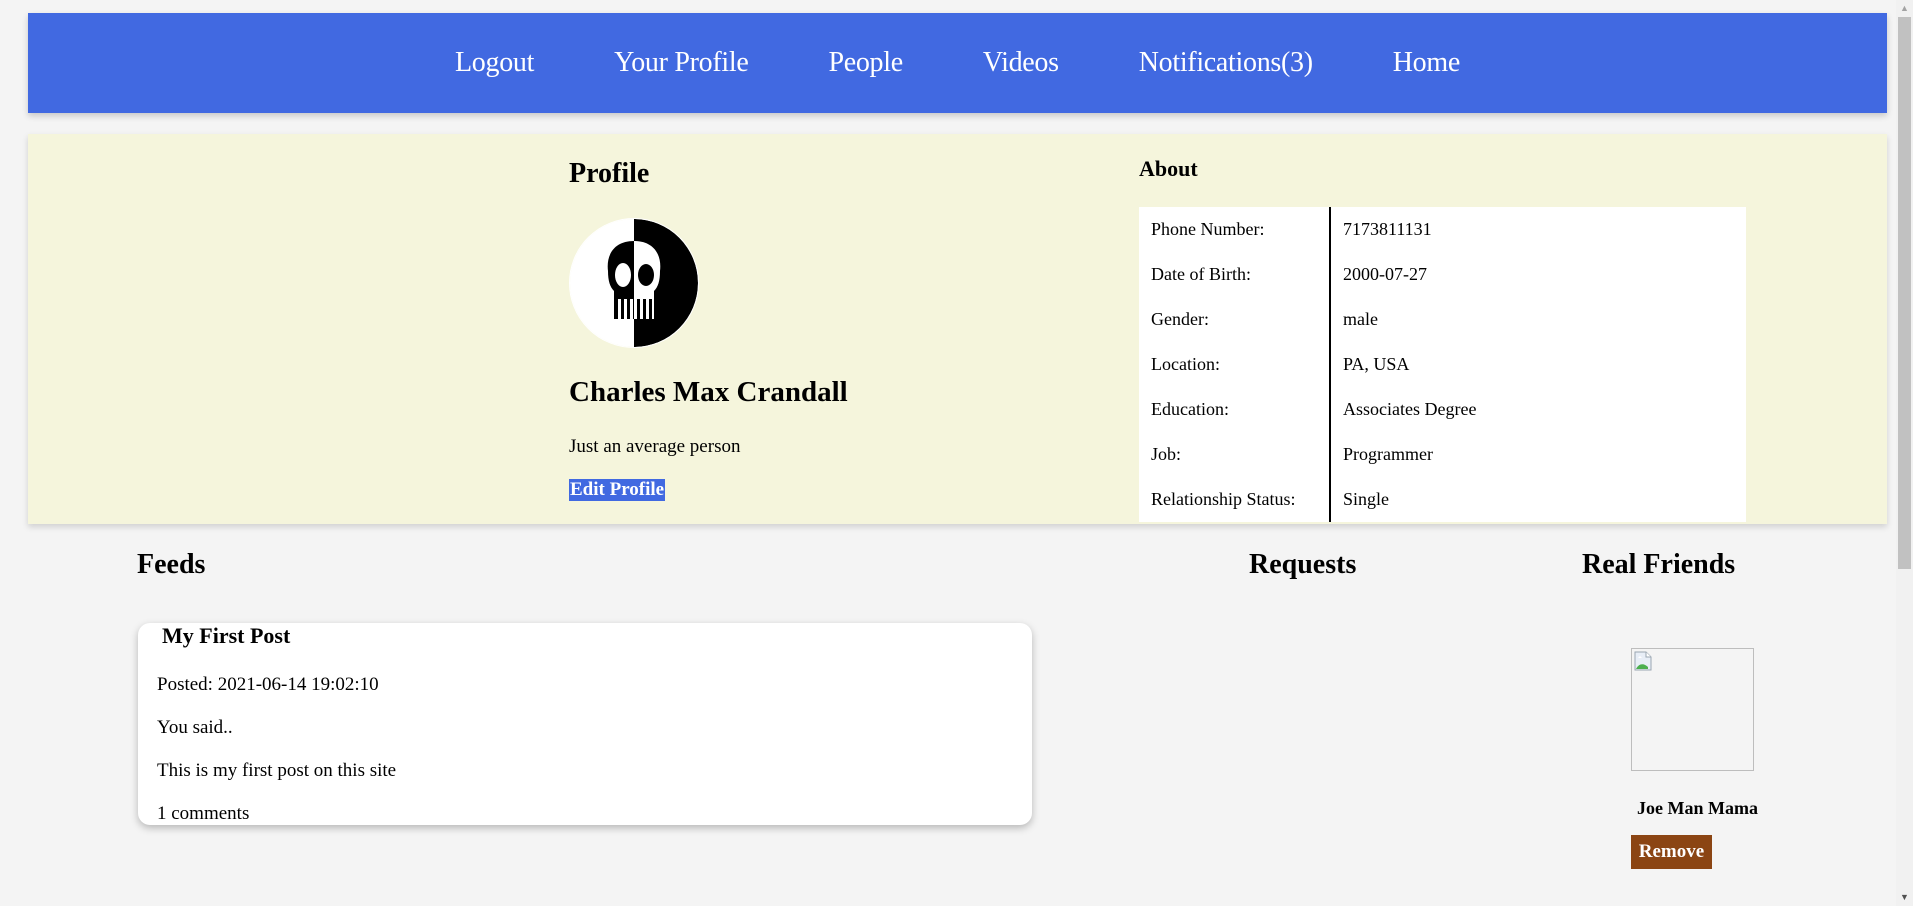  Describe the element at coordinates (494, 63) in the screenshot. I see `nav-logout: Logout` at that location.